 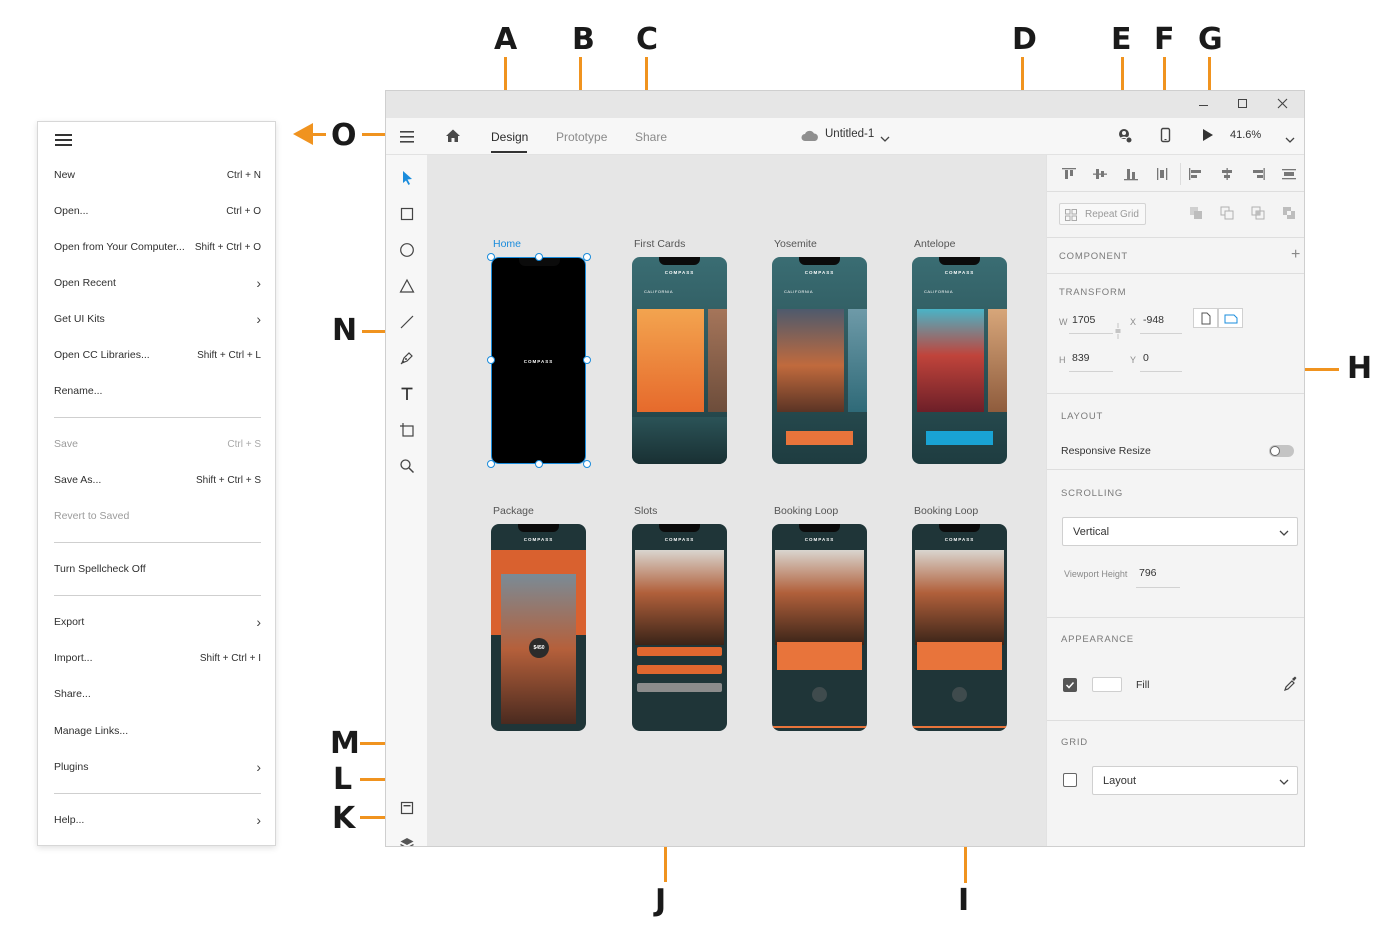 What do you see at coordinates (819, 627) in the screenshot?
I see `artboard-booking-loop: COMPASS` at bounding box center [819, 627].